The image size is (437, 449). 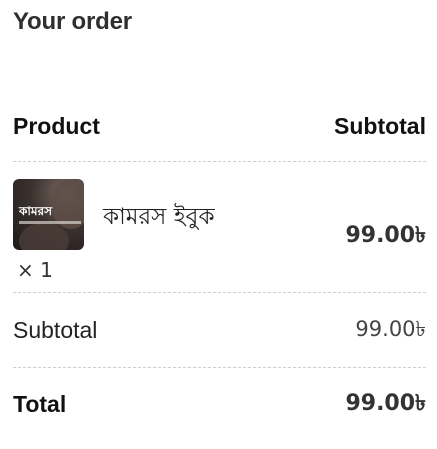 I want to click on table-header: Product Subtotal, so click(x=219, y=126).